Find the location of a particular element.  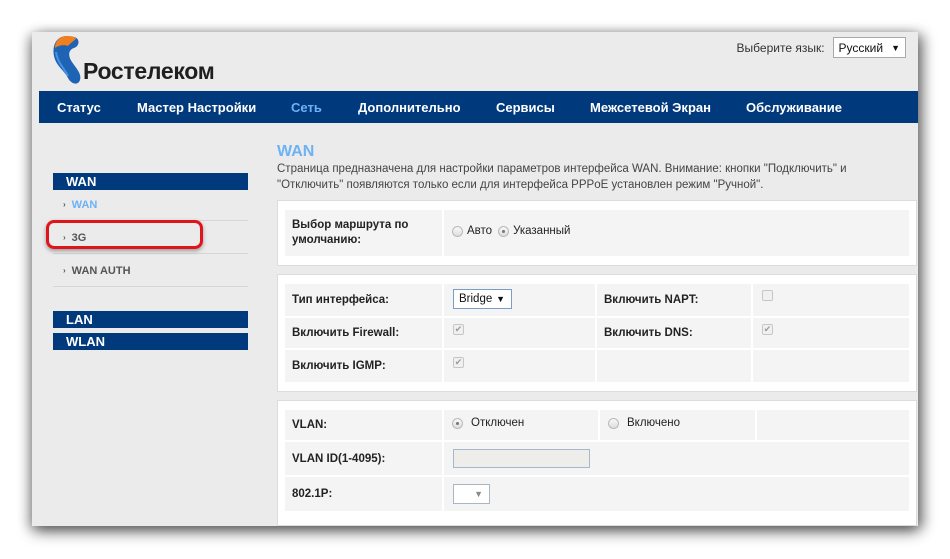

dns-checkbox: ✔ is located at coordinates (767, 329).